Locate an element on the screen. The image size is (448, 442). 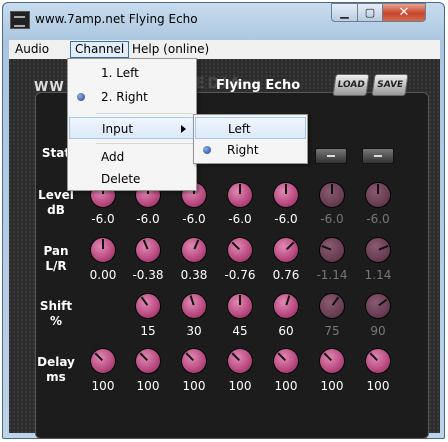
input-submenu: Left Right is located at coordinates (250, 139).